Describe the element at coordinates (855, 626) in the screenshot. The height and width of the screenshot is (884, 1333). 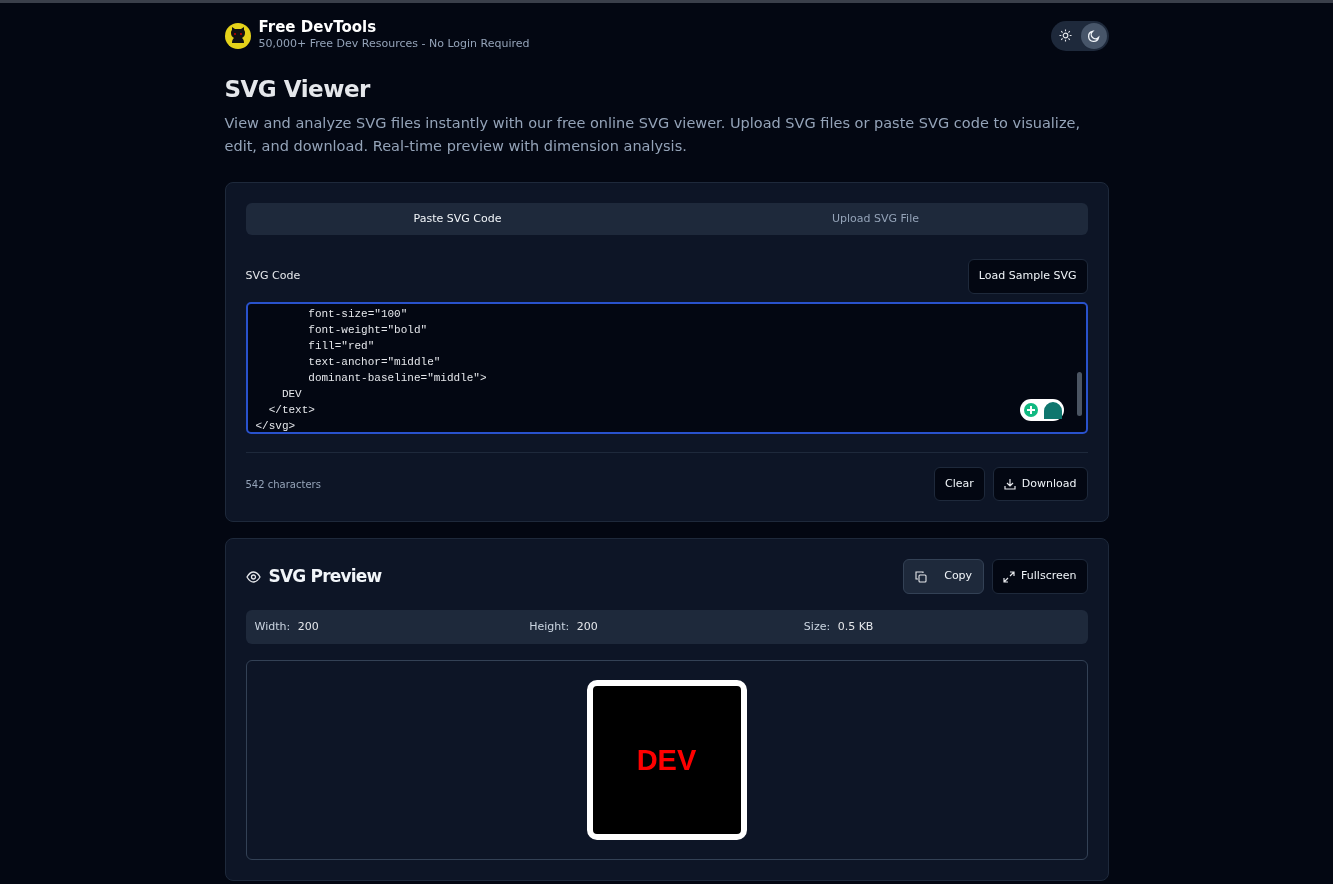
I see `stat-value: 0.5 KB` at that location.